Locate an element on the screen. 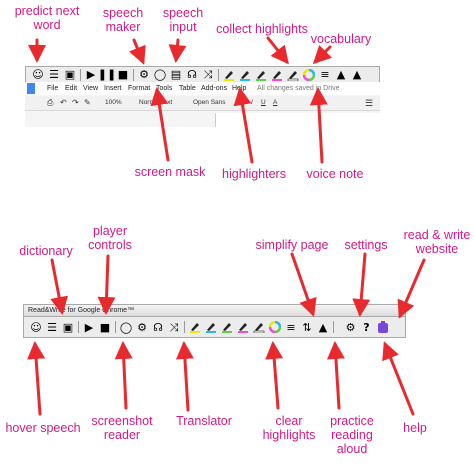  arrow-translator is located at coordinates (184, 376).